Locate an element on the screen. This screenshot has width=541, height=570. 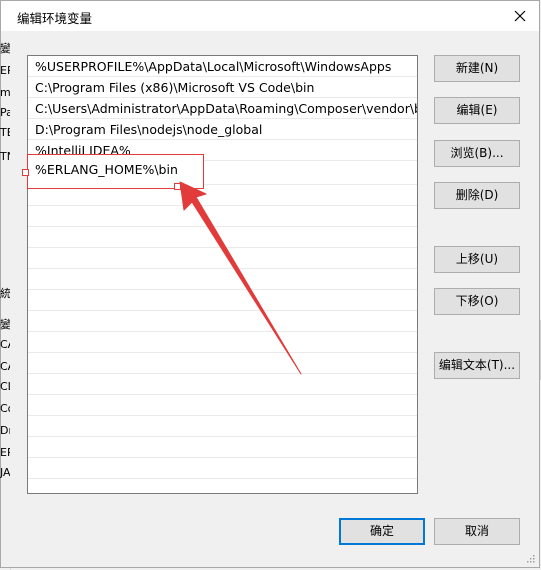
ok-button: 确定 is located at coordinates (382, 531).